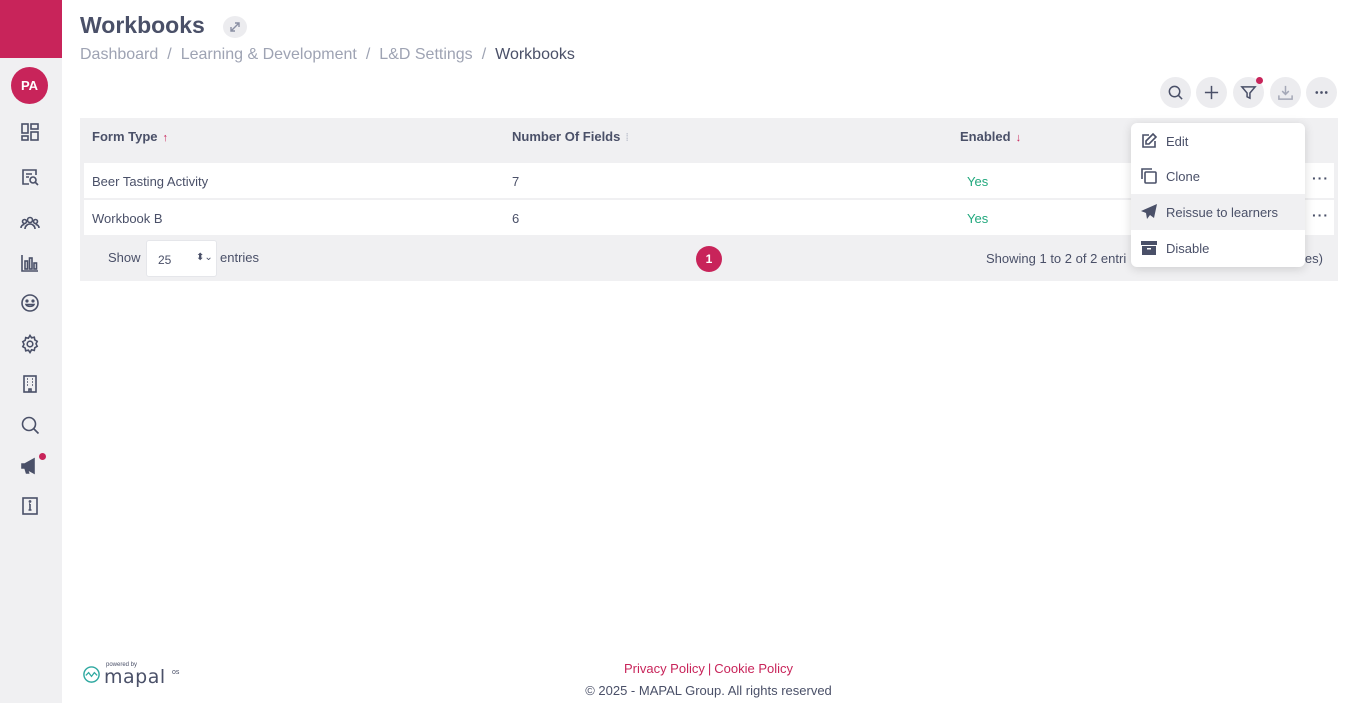 The image size is (1350, 703). What do you see at coordinates (204, 257) in the screenshot?
I see `select-caret-icon: ⬍⌄` at bounding box center [204, 257].